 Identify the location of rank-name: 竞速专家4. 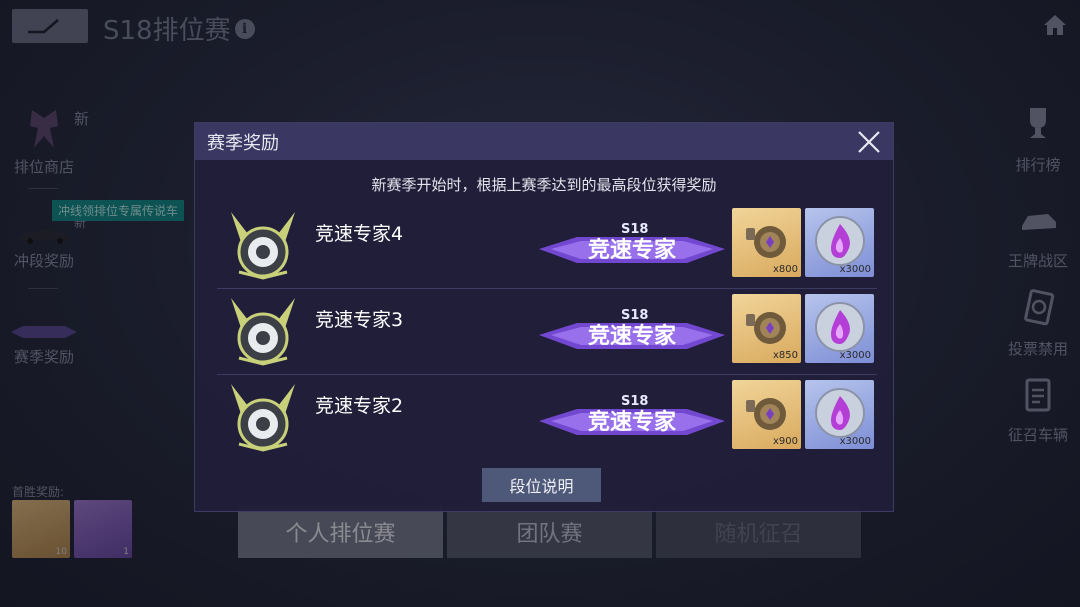
(359, 234).